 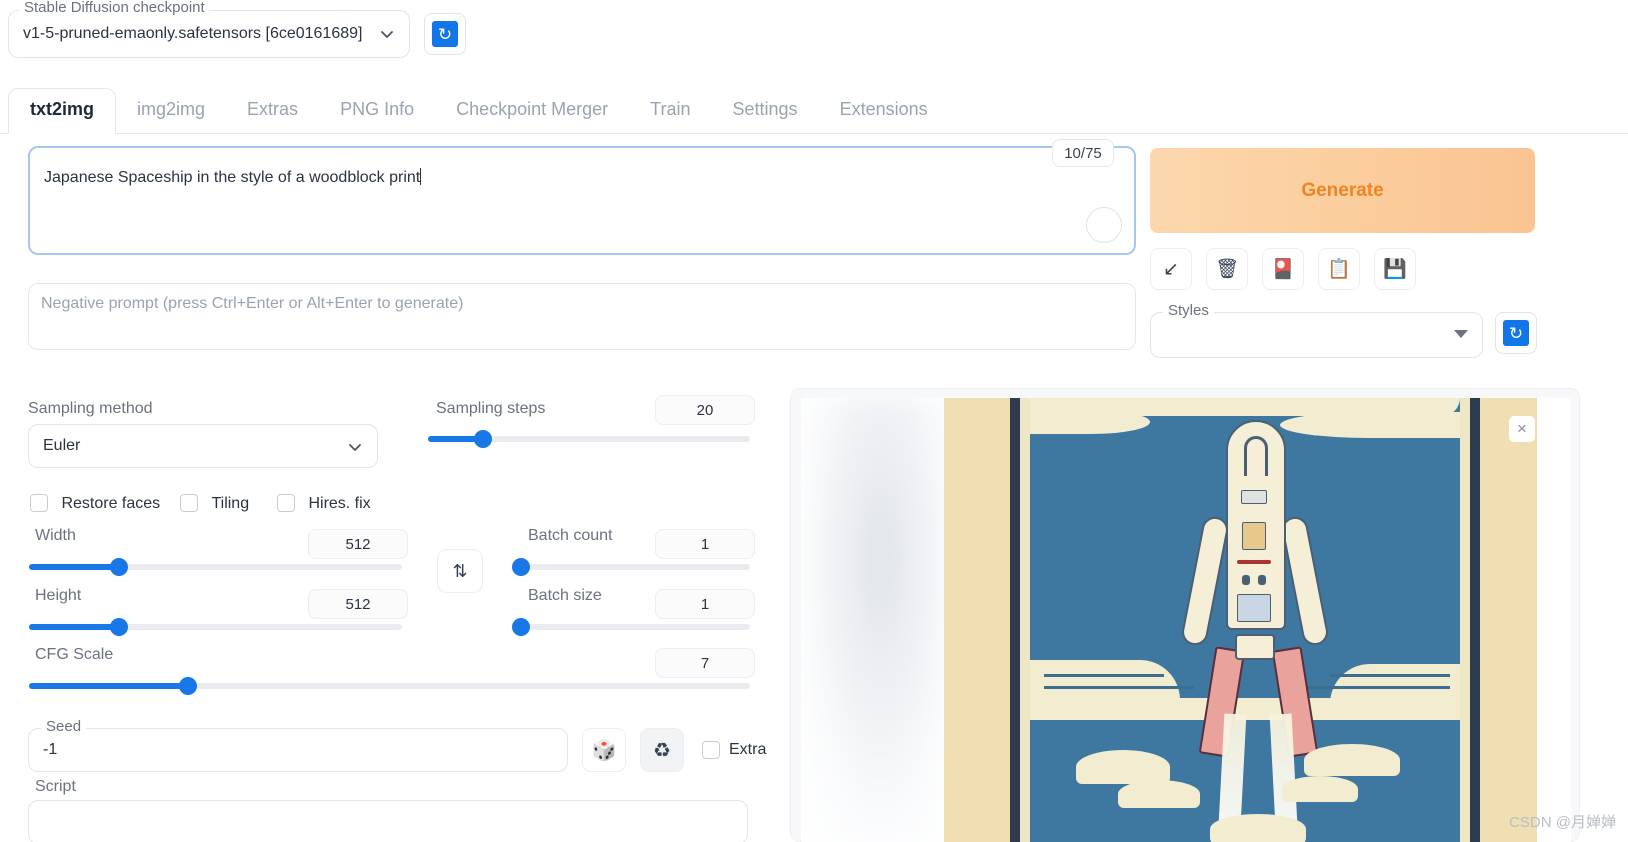 I want to click on batch-size-label: Batch size, so click(x=565, y=595).